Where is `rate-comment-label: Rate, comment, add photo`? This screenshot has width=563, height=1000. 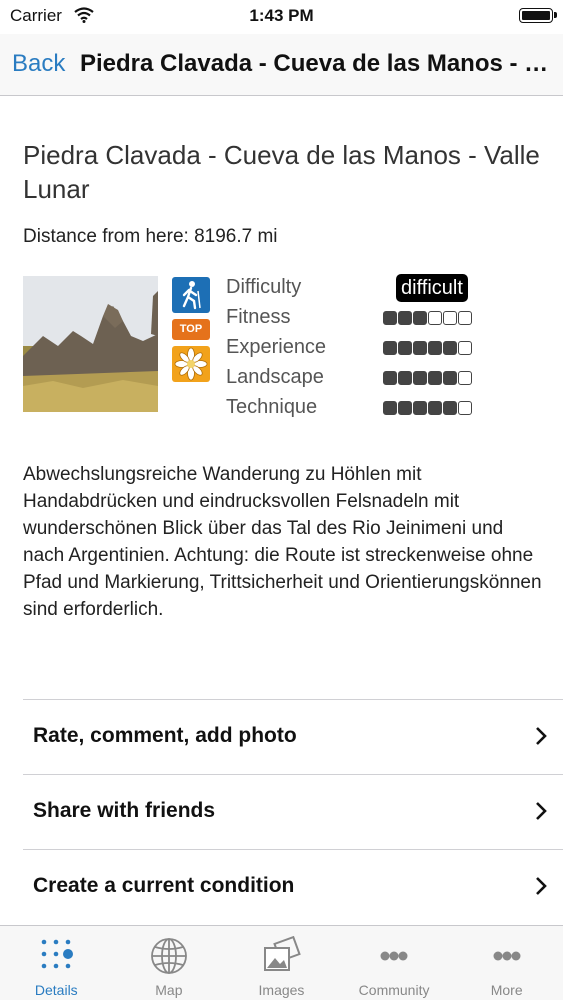 rate-comment-label: Rate, comment, add photo is located at coordinates (165, 735).